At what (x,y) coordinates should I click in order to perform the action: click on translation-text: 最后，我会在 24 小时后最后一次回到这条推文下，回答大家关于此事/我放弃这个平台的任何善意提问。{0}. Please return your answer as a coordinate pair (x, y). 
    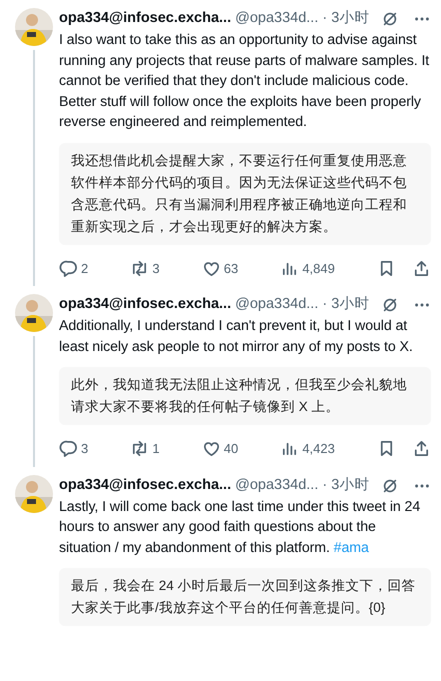
    Looking at the image, I should click on (245, 597).